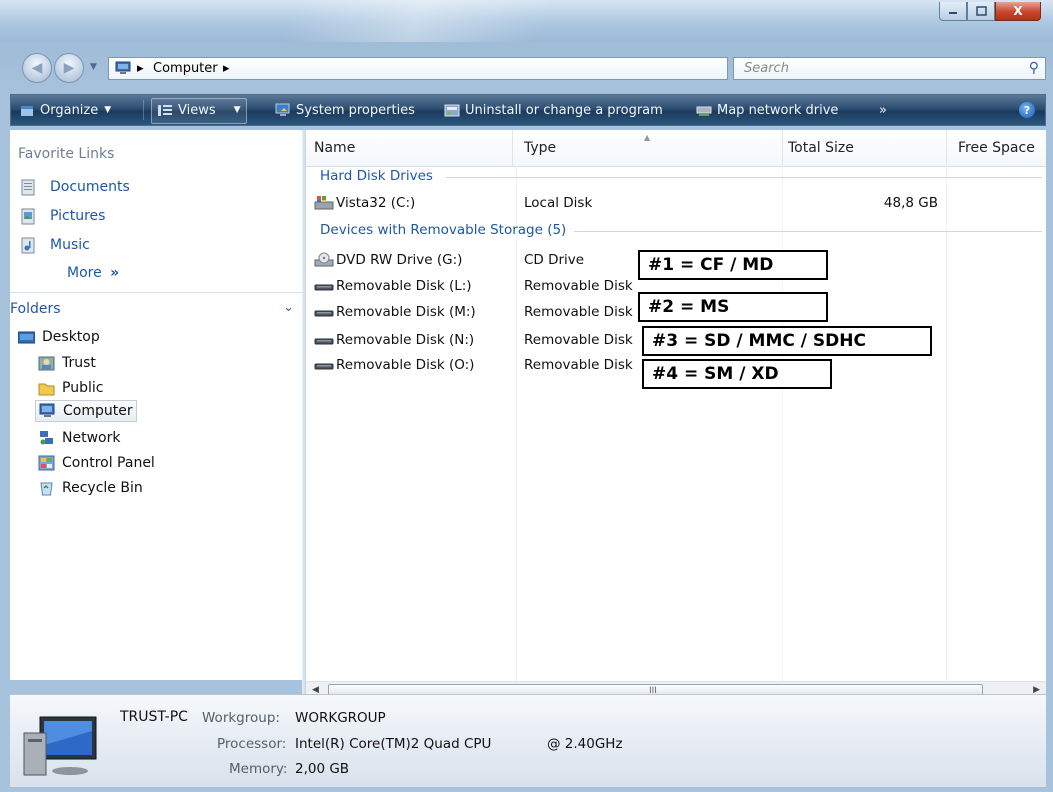  I want to click on caption-buttons: X, so click(990, 11).